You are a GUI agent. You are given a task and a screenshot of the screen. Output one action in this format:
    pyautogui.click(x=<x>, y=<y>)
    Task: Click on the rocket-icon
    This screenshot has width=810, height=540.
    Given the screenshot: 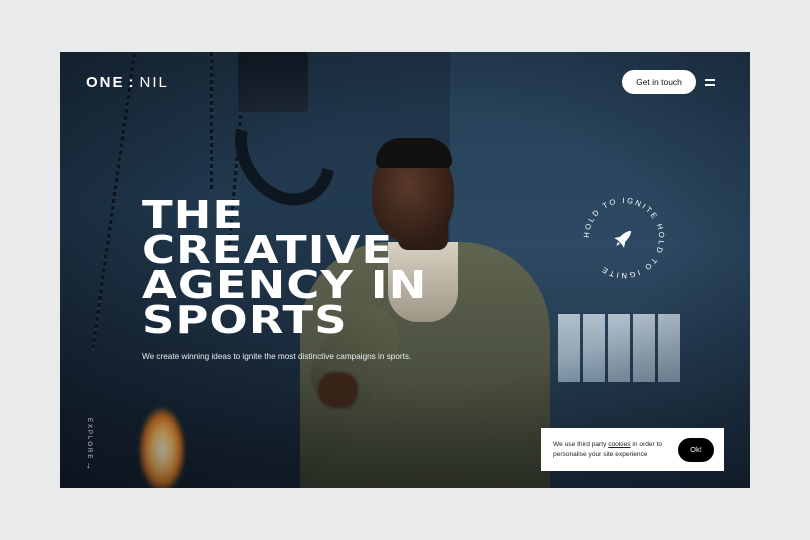 What is the action you would take?
    pyautogui.click(x=623, y=239)
    